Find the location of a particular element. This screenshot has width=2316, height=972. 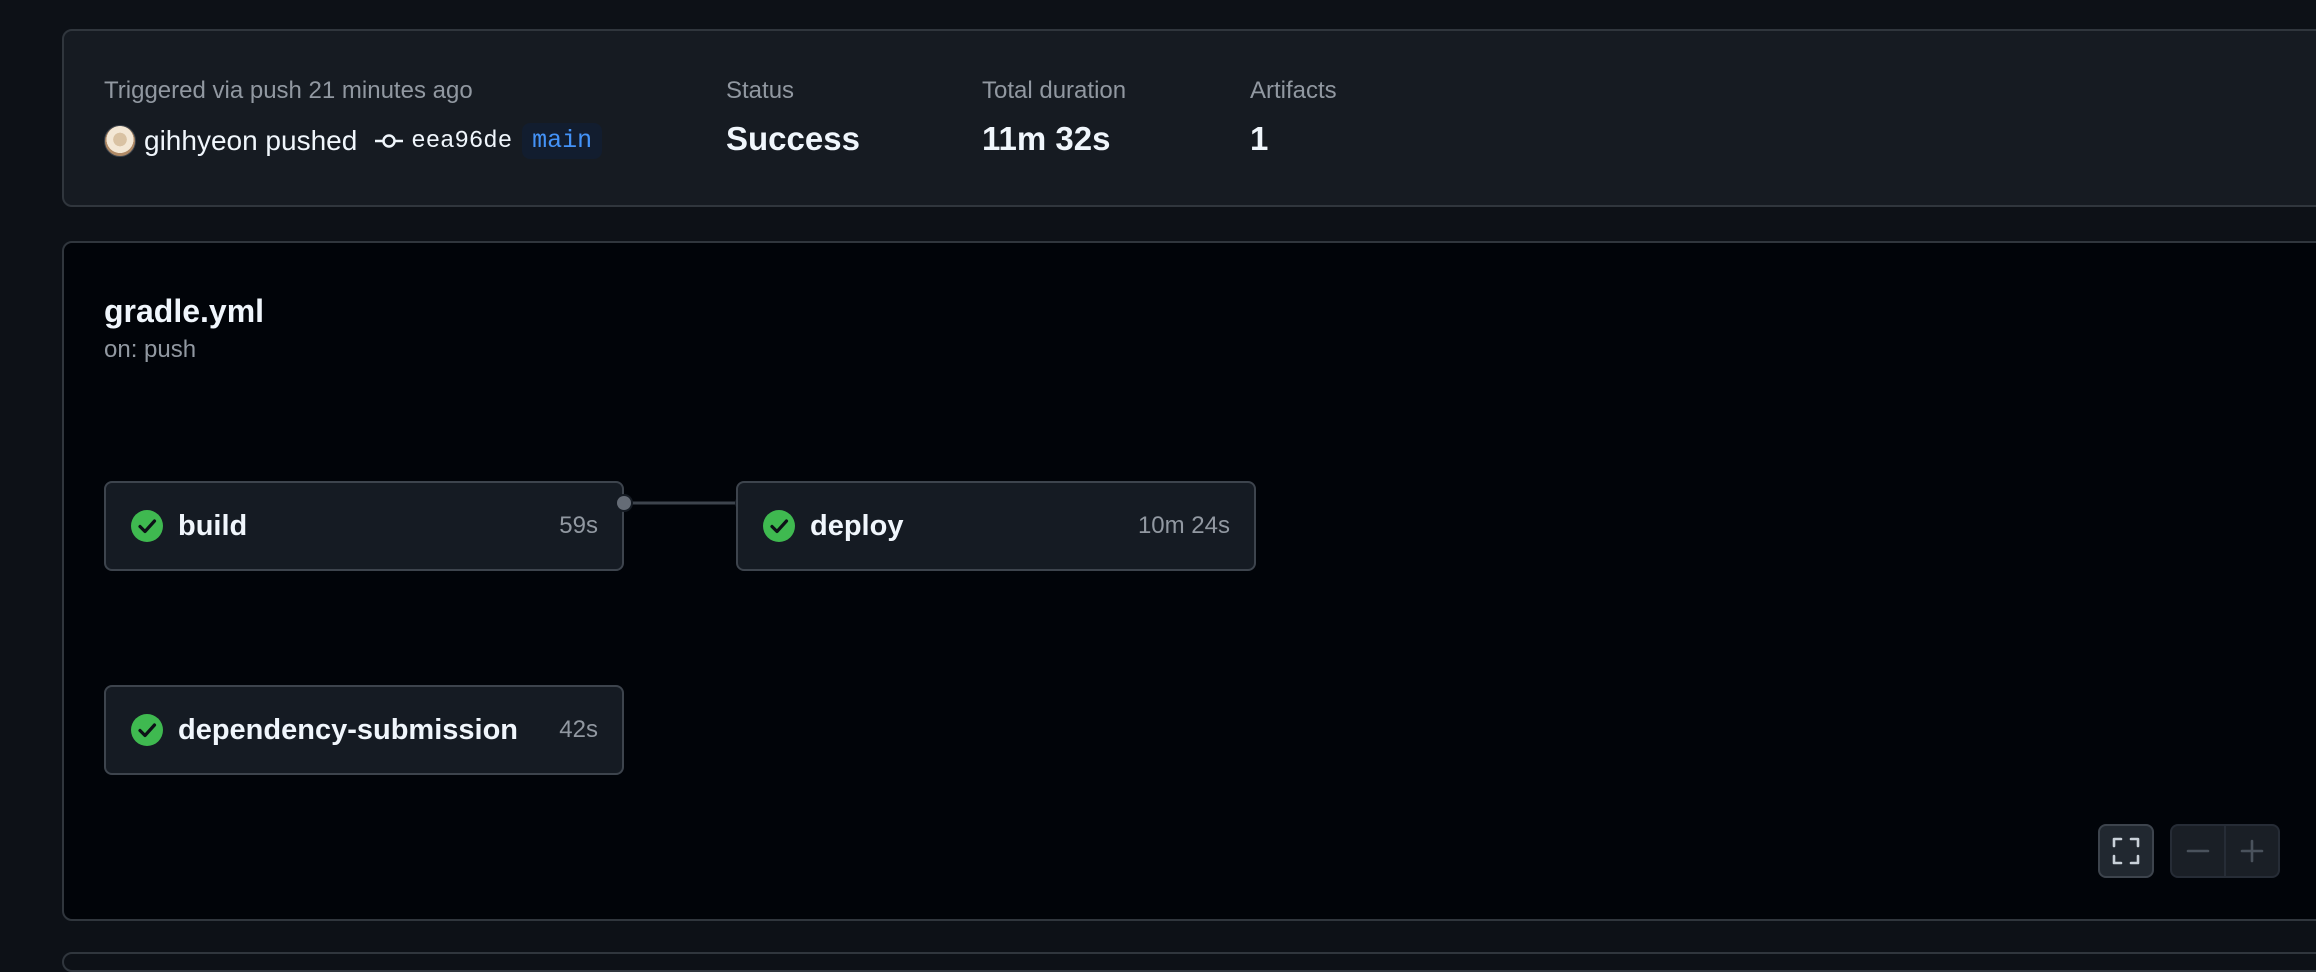

actor-link: gihhyeon pushed is located at coordinates (250, 141).